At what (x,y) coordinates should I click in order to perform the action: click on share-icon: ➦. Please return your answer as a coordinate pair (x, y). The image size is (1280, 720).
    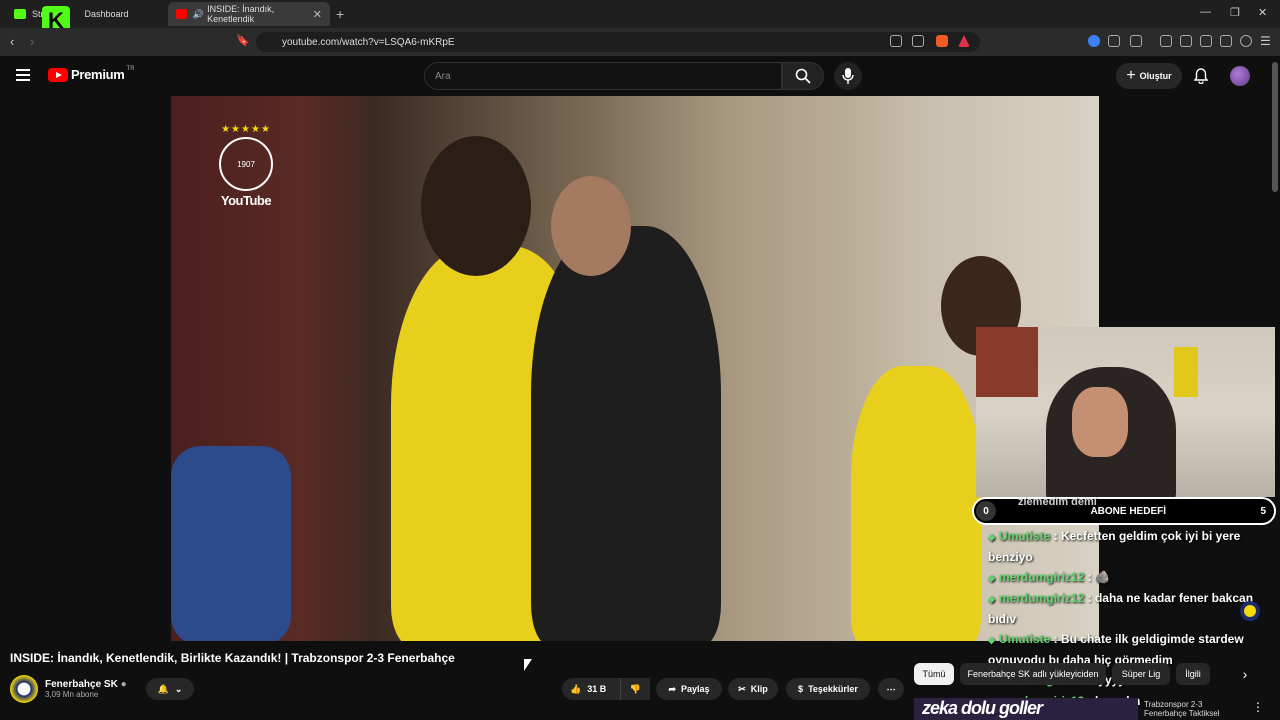
    Looking at the image, I should click on (672, 688).